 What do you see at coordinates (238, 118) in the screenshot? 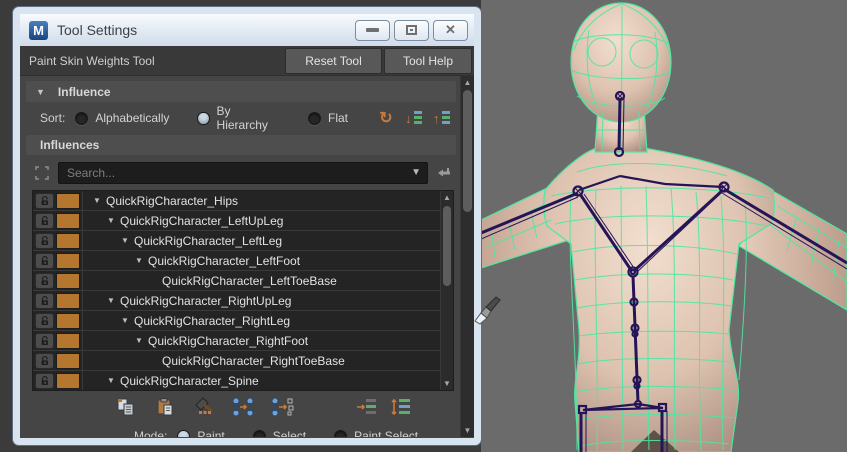
I see `radio-option: By Hierarchy` at bounding box center [238, 118].